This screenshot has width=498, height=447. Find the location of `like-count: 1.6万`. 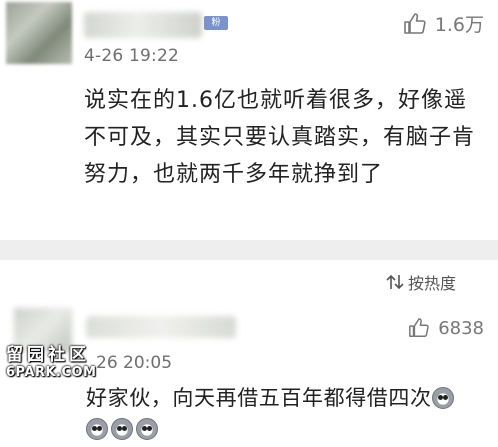

like-count: 1.6万 is located at coordinates (459, 25).